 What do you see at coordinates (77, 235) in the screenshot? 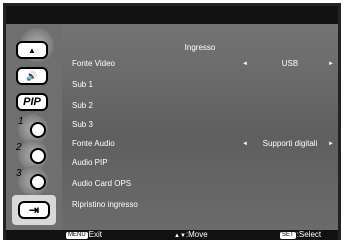
I see `menu-key-badge: MENU` at bounding box center [77, 235].